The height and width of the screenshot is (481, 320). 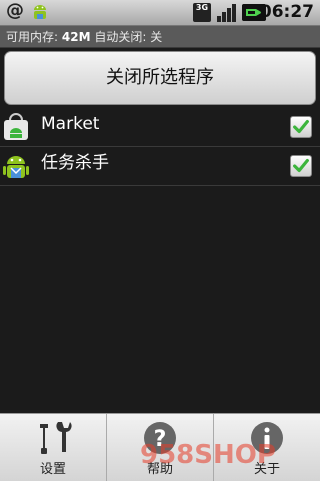 I want to click on status-bar: @ 3G 06:27, so click(x=160, y=13).